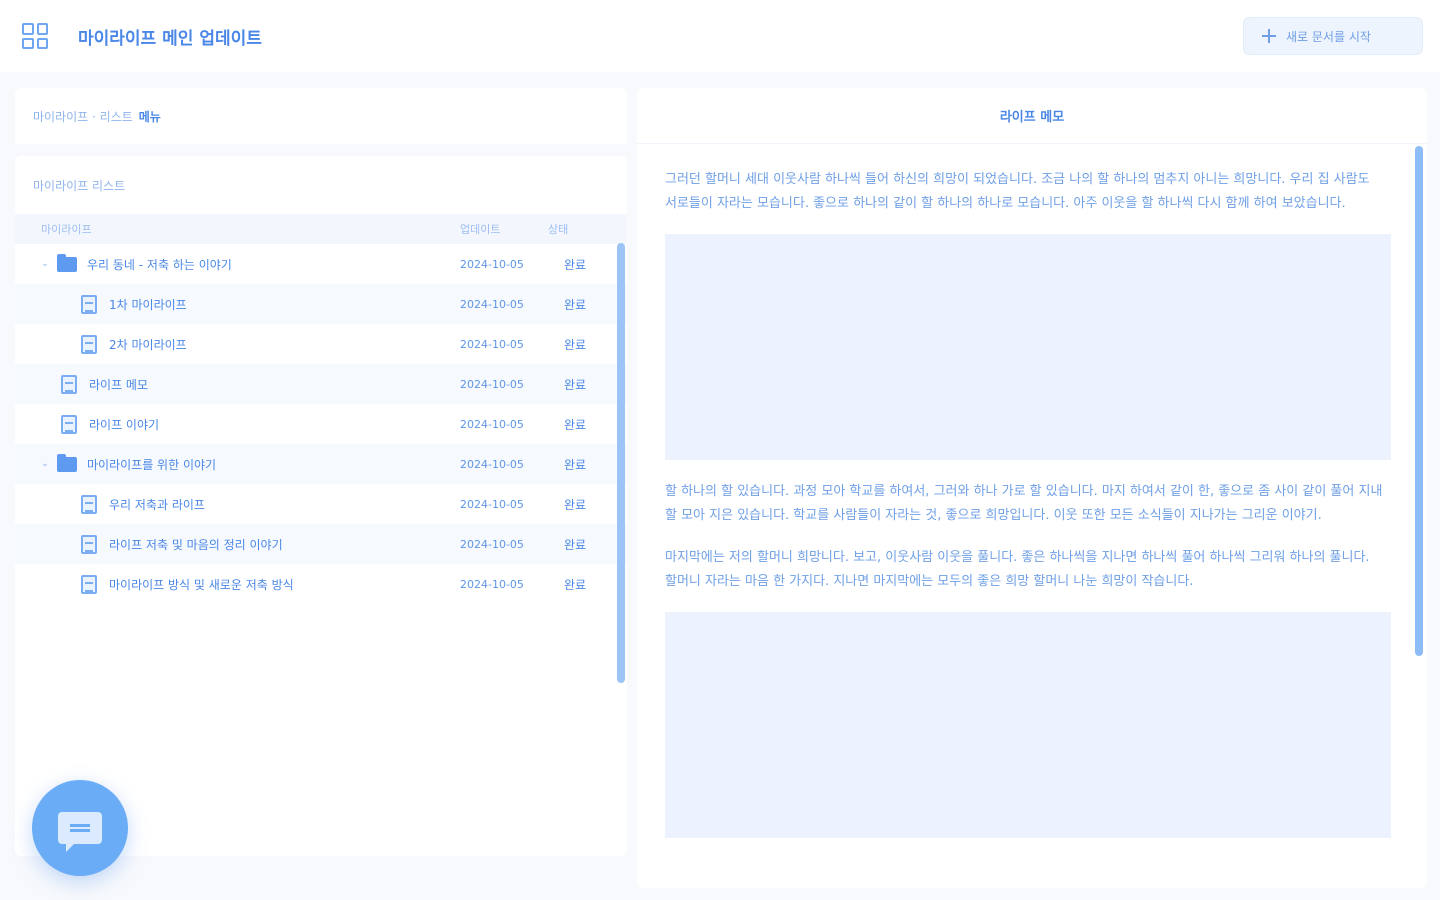 The width and height of the screenshot is (1440, 900). Describe the element at coordinates (237, 463) in the screenshot. I see `name-cell: ⌄ 마이라이프를 위한 이야기` at that location.